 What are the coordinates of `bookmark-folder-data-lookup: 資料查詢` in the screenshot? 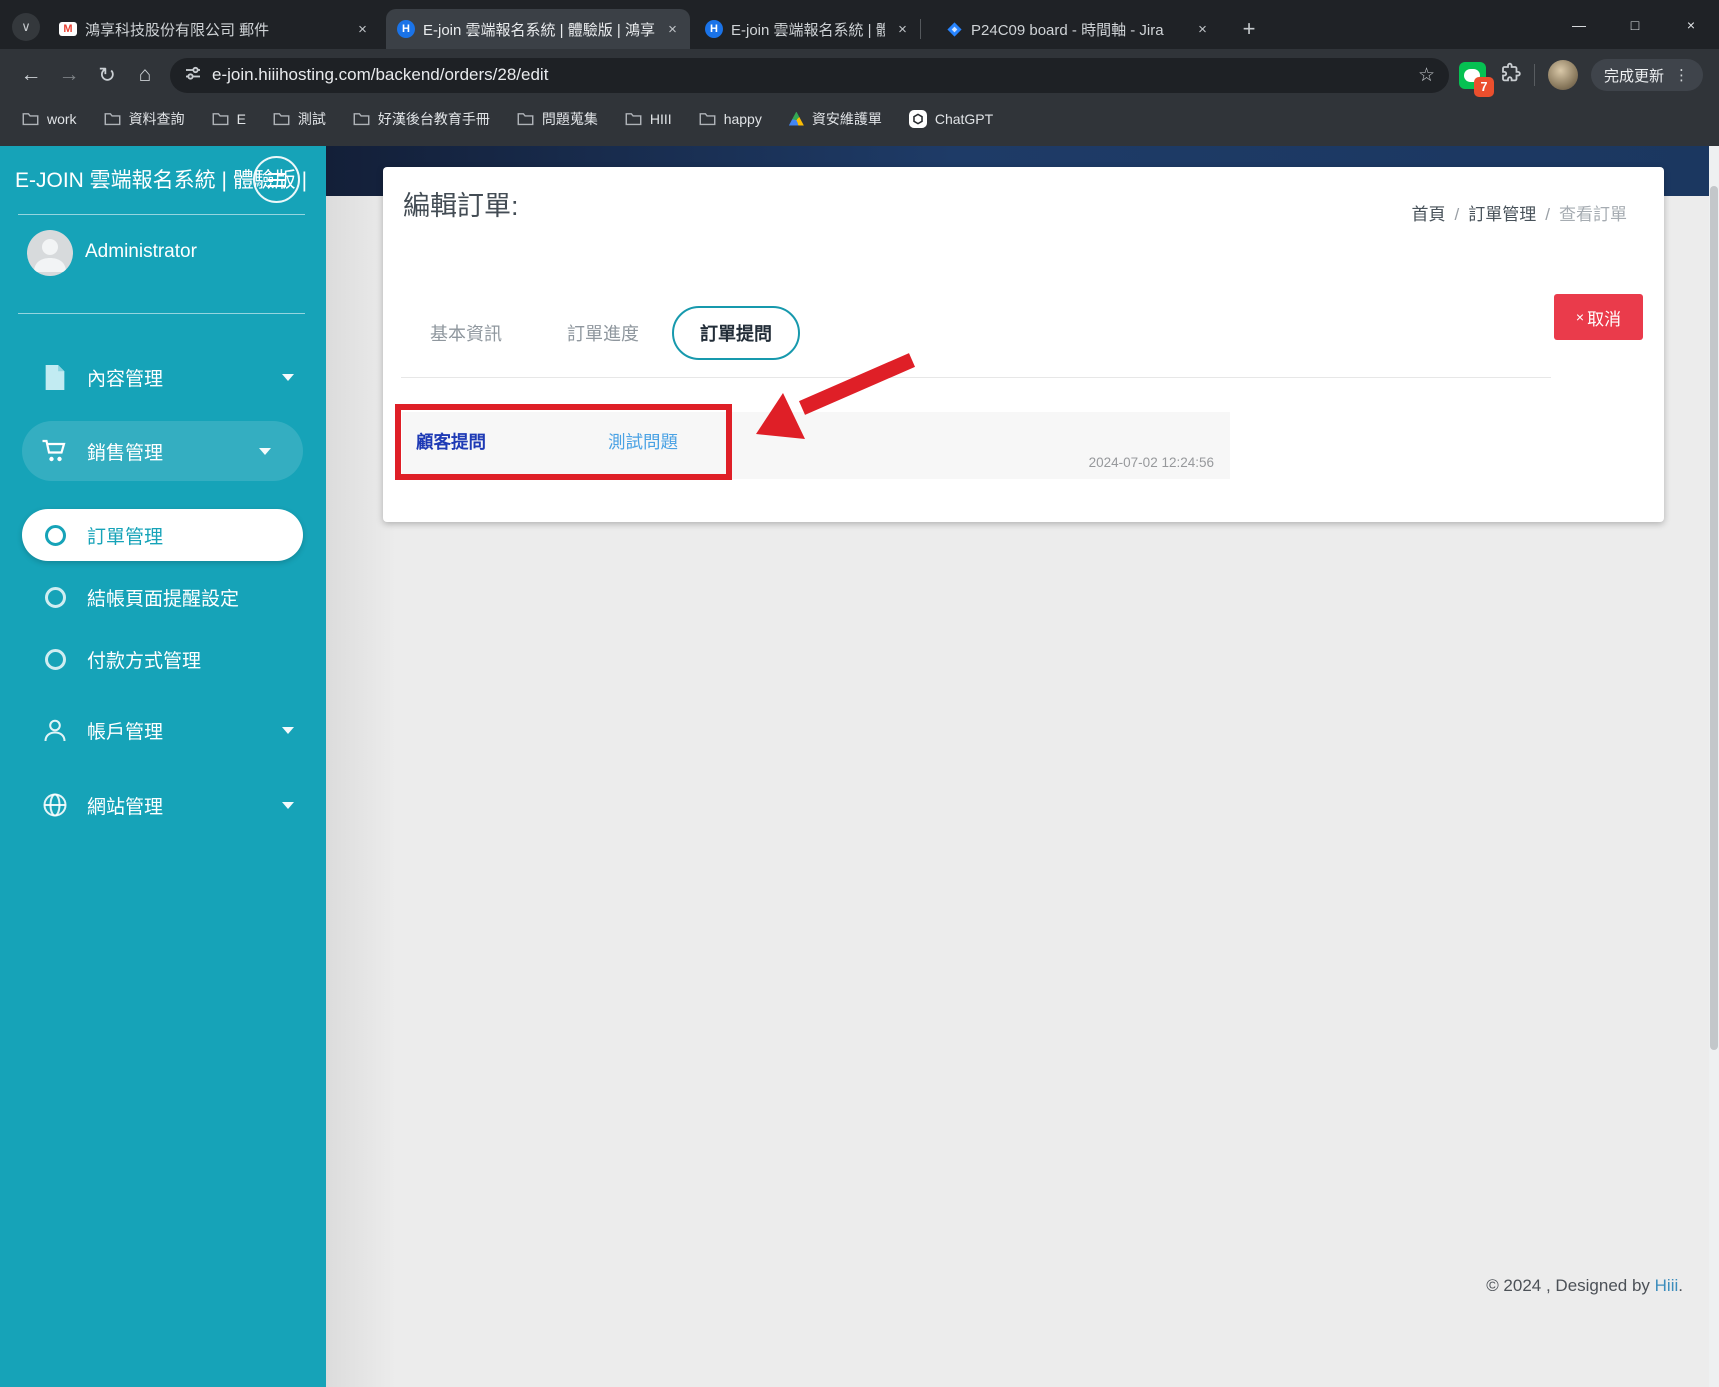 It's located at (144, 119).